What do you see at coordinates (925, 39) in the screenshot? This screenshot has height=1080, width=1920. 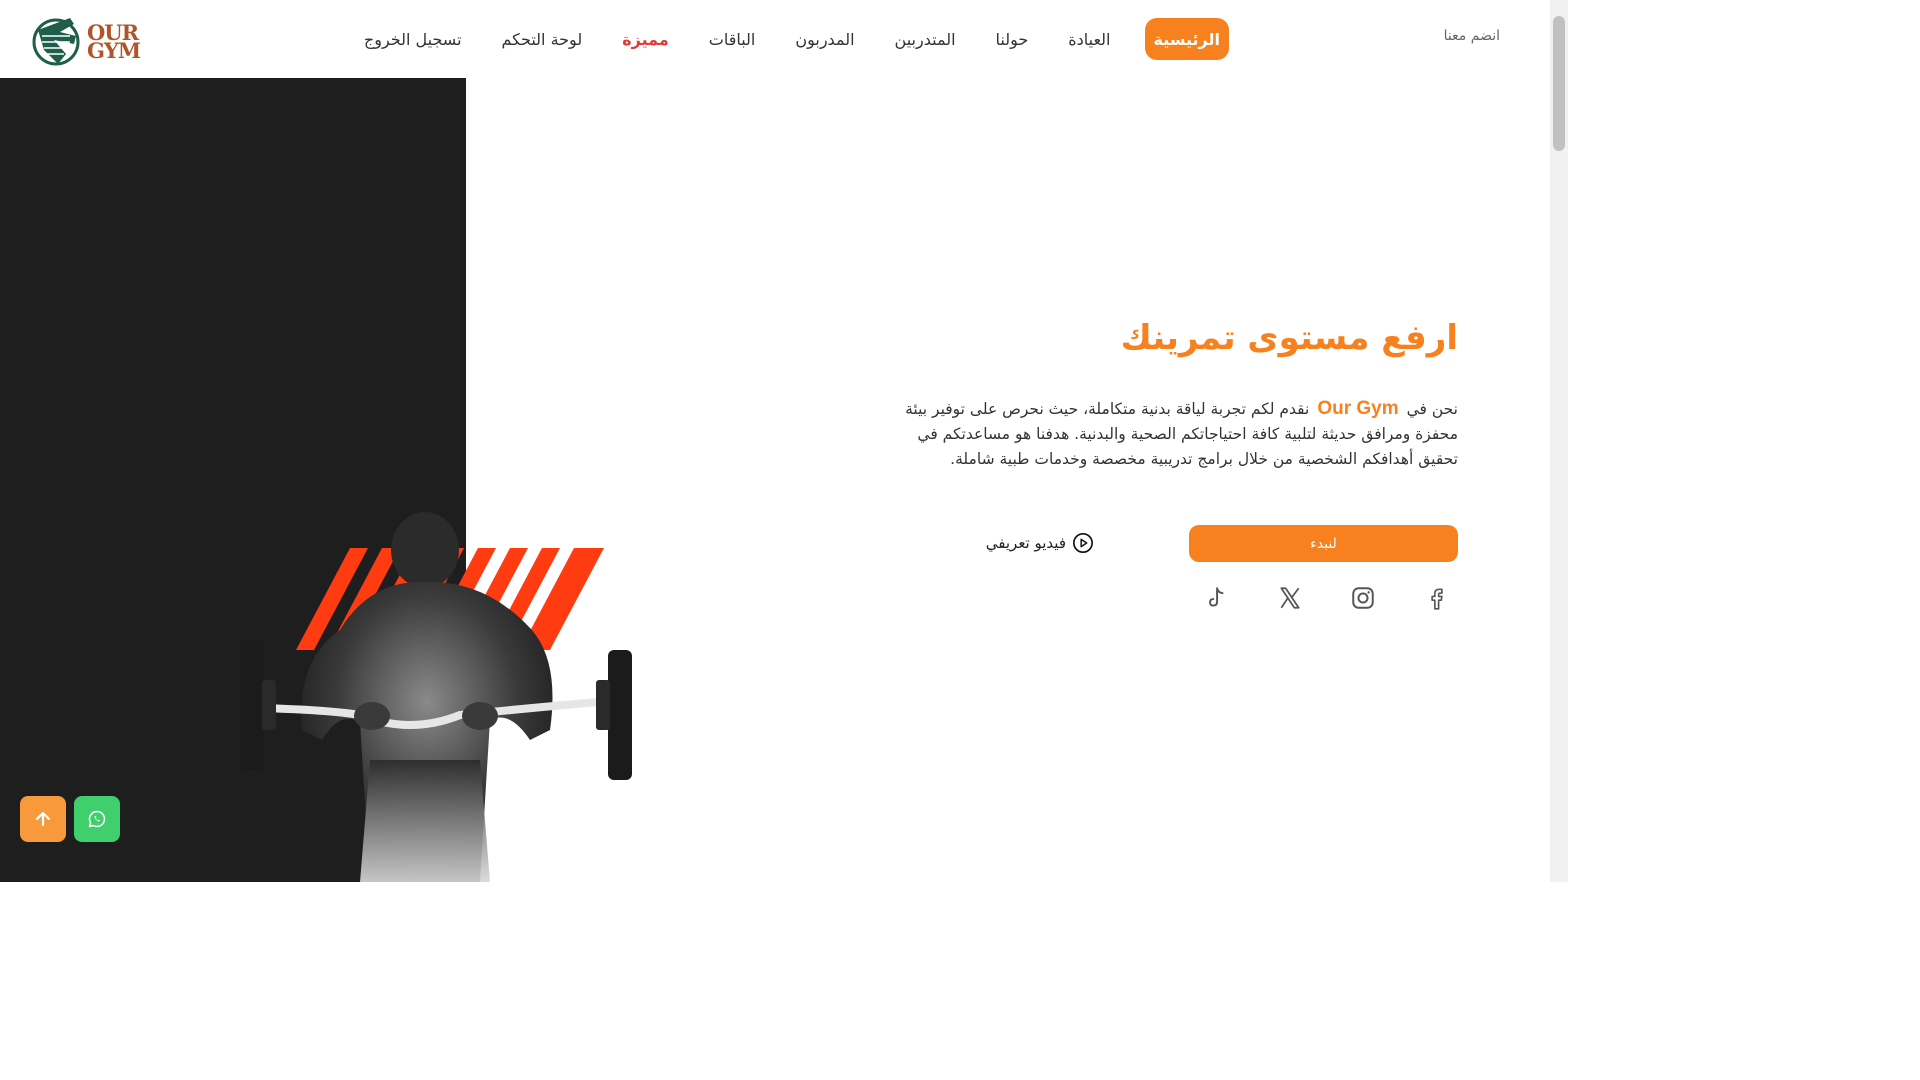 I see `nav-item-trainees: المتدربين` at bounding box center [925, 39].